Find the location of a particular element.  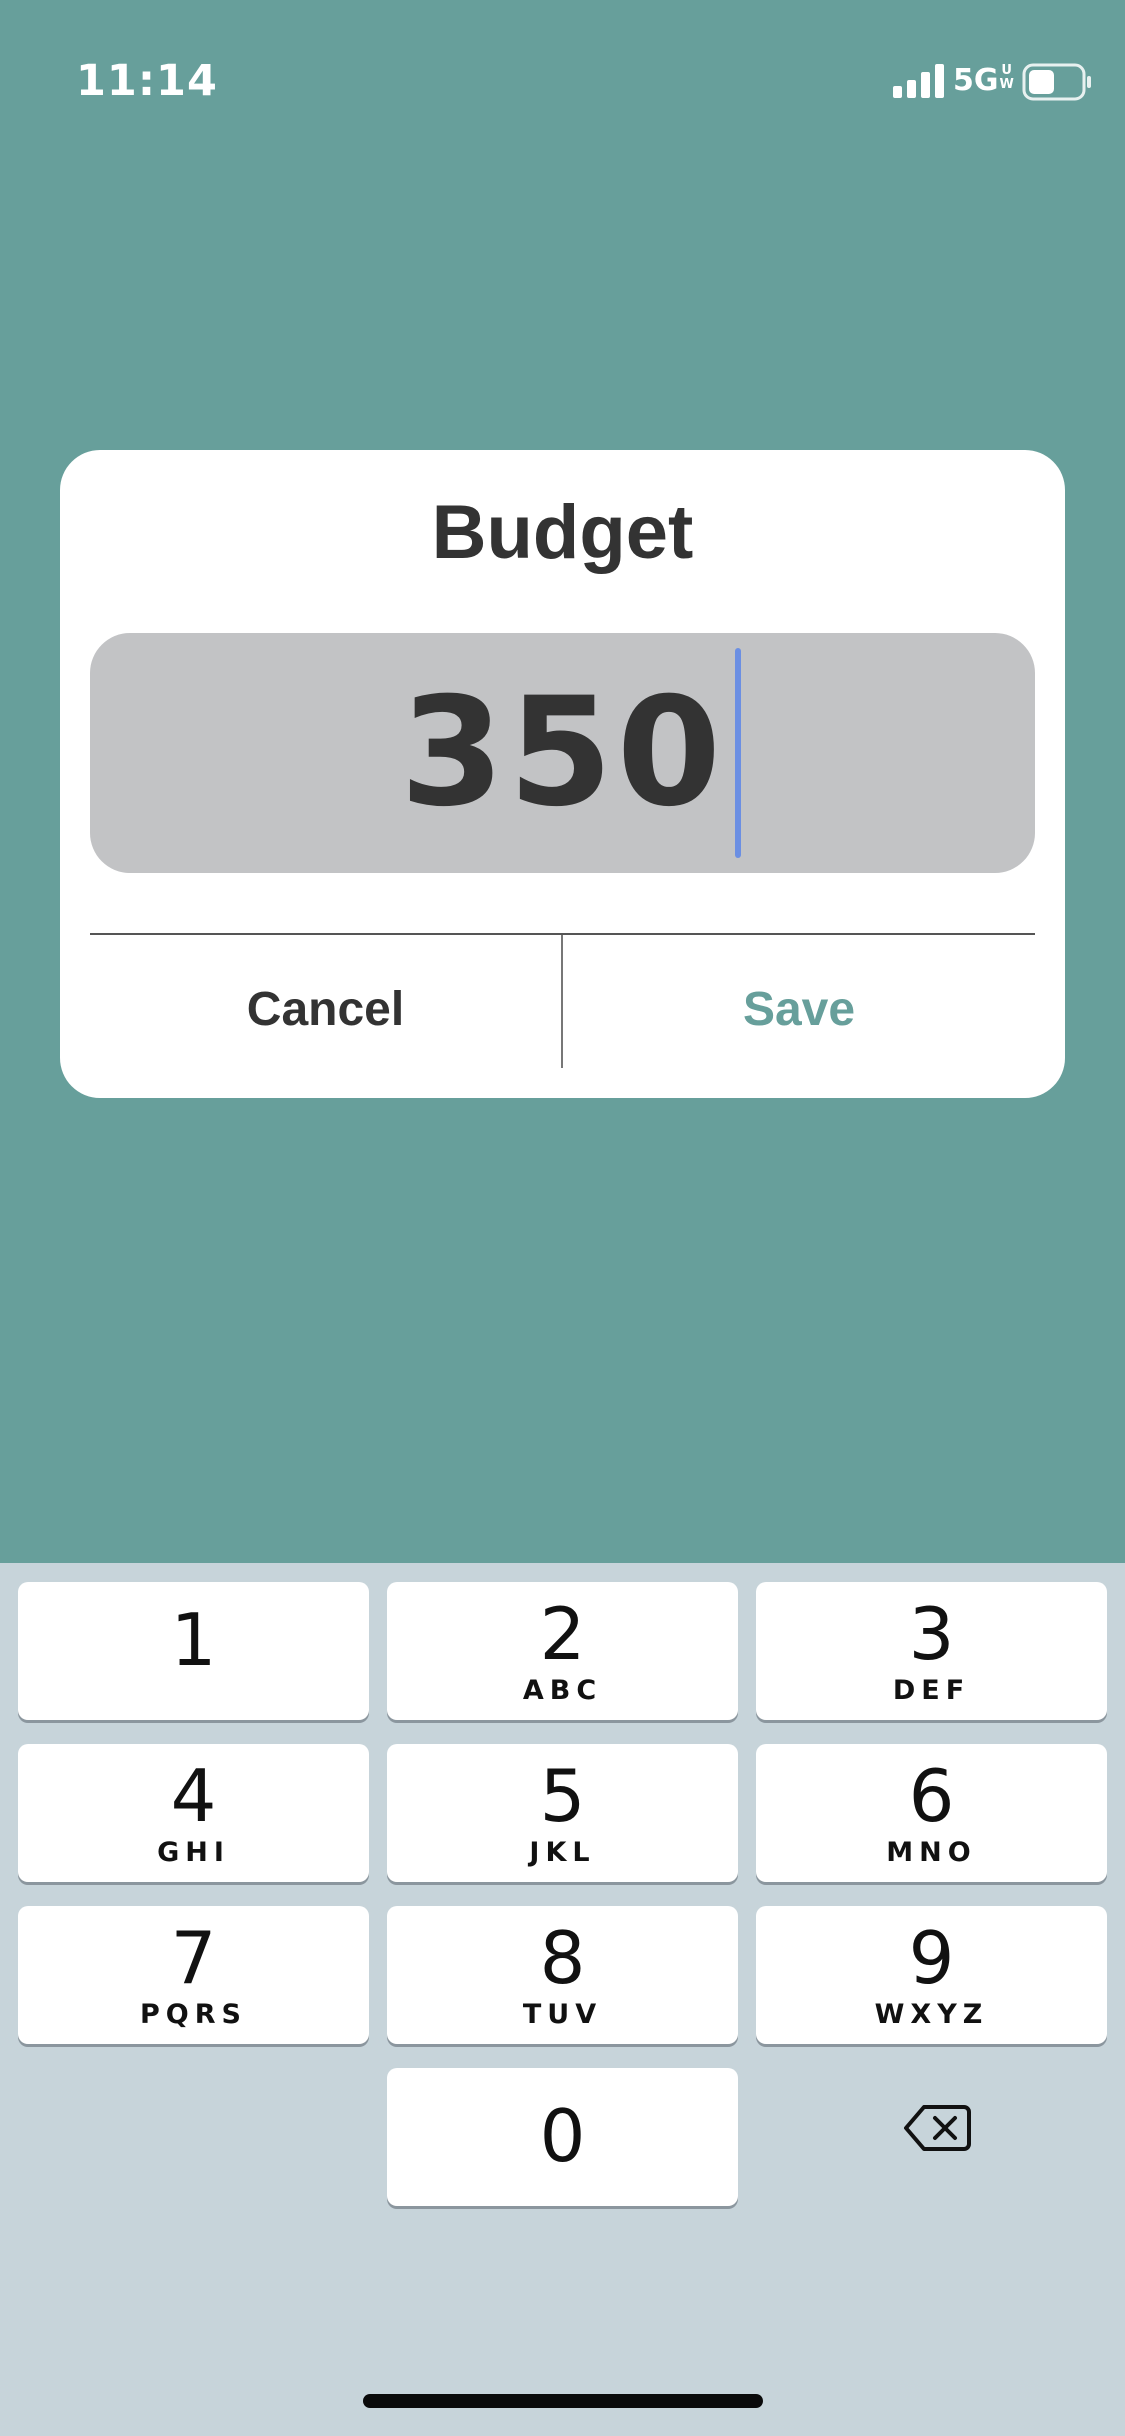

key-9: 9 WXYZ is located at coordinates (931, 1975).